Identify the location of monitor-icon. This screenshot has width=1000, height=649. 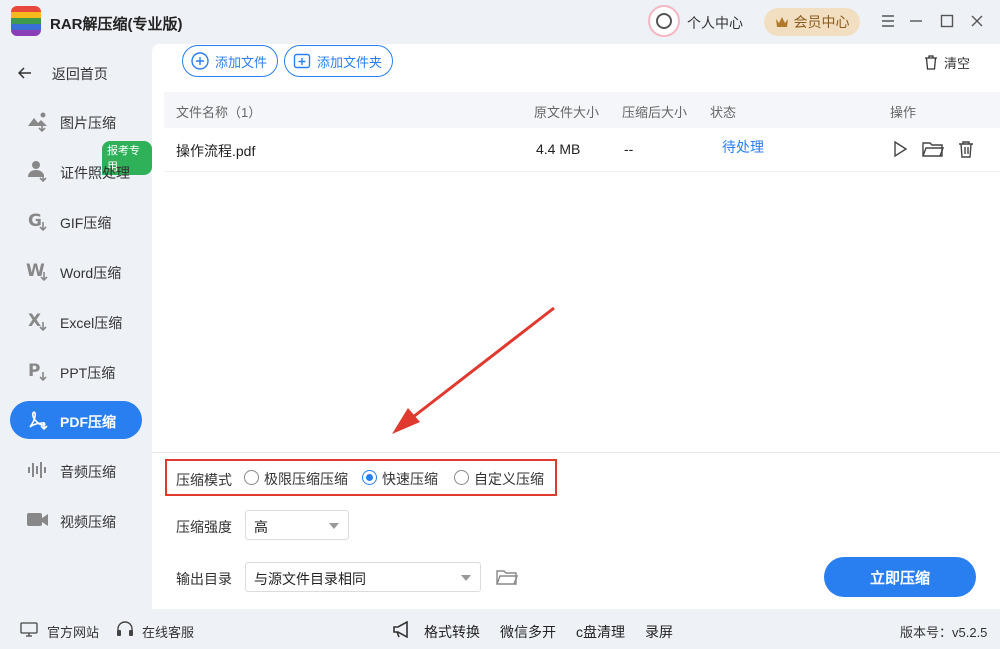
(29, 629).